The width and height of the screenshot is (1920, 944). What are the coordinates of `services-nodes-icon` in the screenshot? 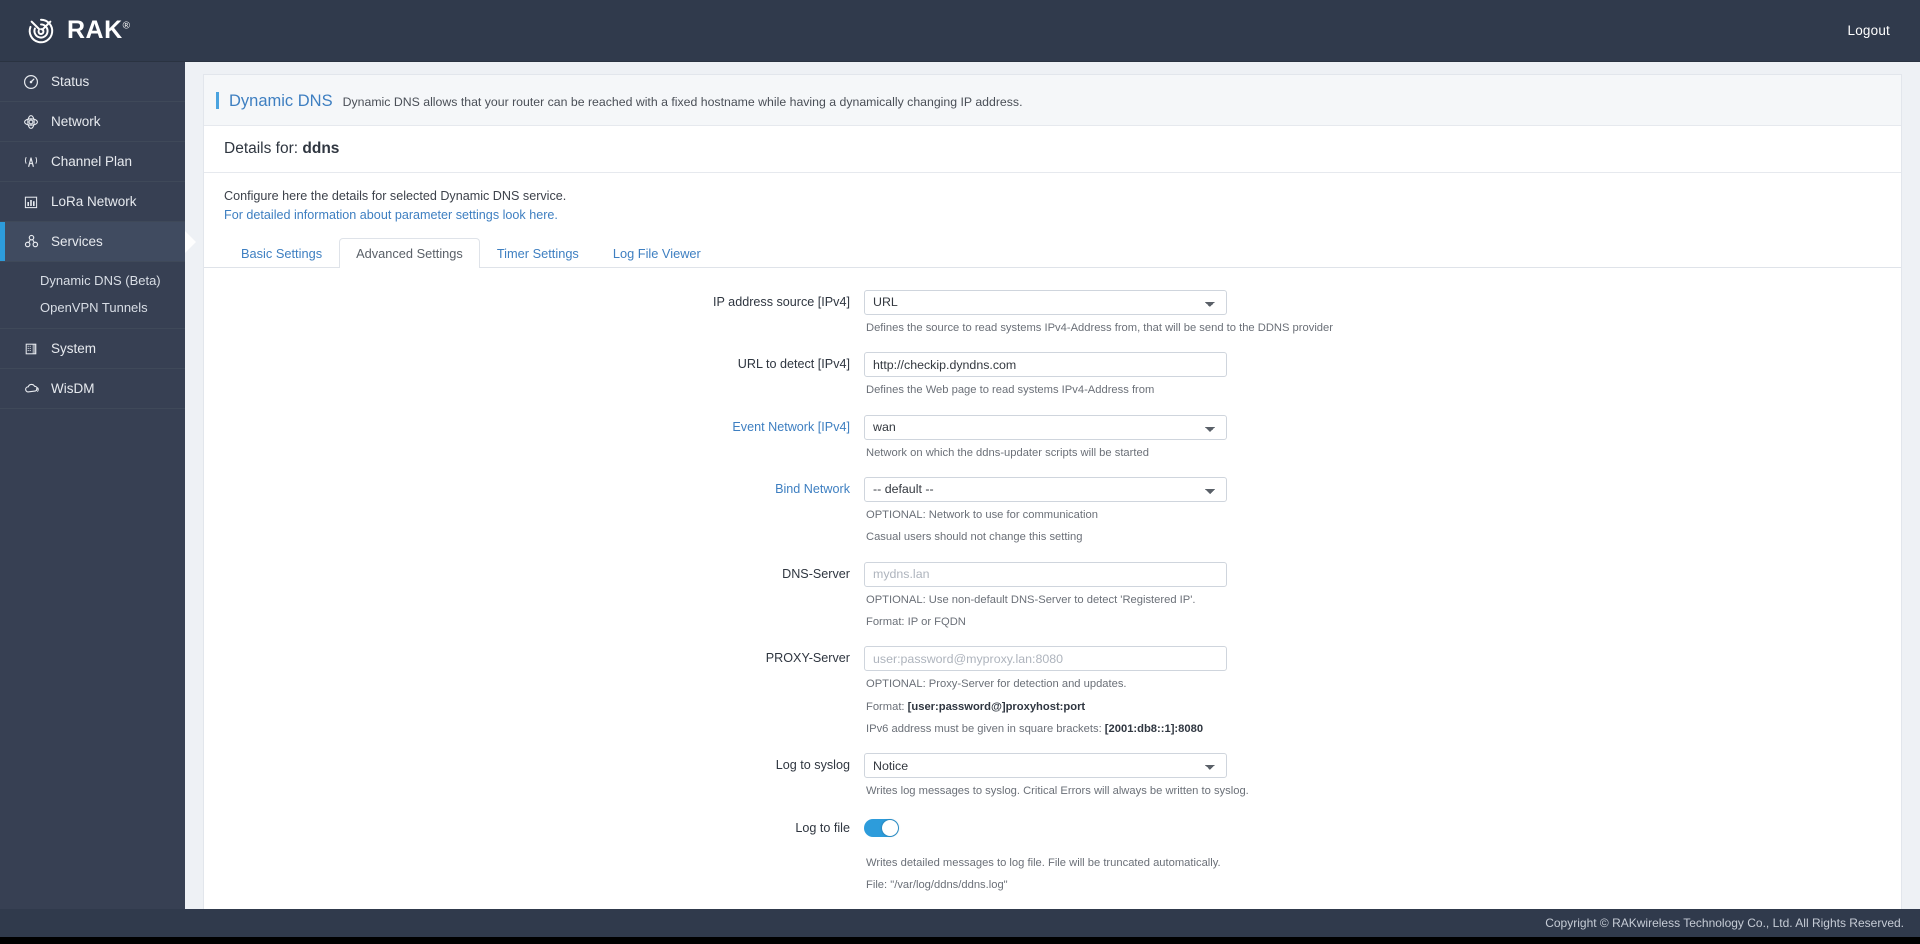 It's located at (31, 242).